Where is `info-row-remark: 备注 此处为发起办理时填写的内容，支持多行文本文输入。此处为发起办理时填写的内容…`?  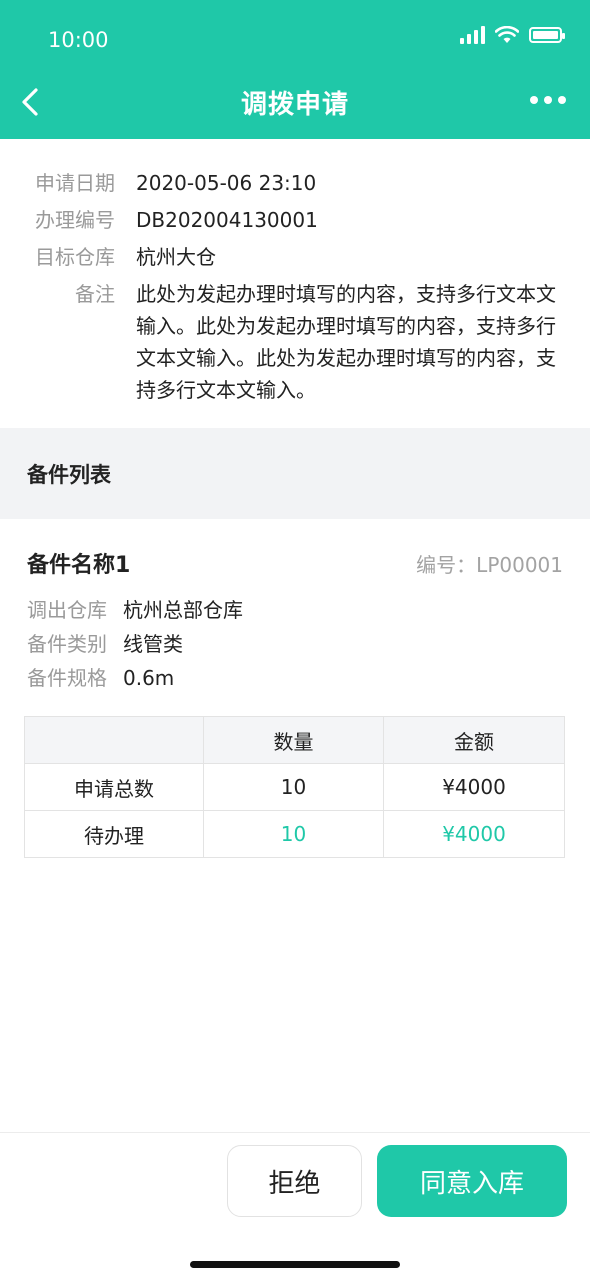 info-row-remark: 备注 此处为发起办理时填写的内容，支持多行文本文输入。此处为发起办理时填写的内容… is located at coordinates (295, 342).